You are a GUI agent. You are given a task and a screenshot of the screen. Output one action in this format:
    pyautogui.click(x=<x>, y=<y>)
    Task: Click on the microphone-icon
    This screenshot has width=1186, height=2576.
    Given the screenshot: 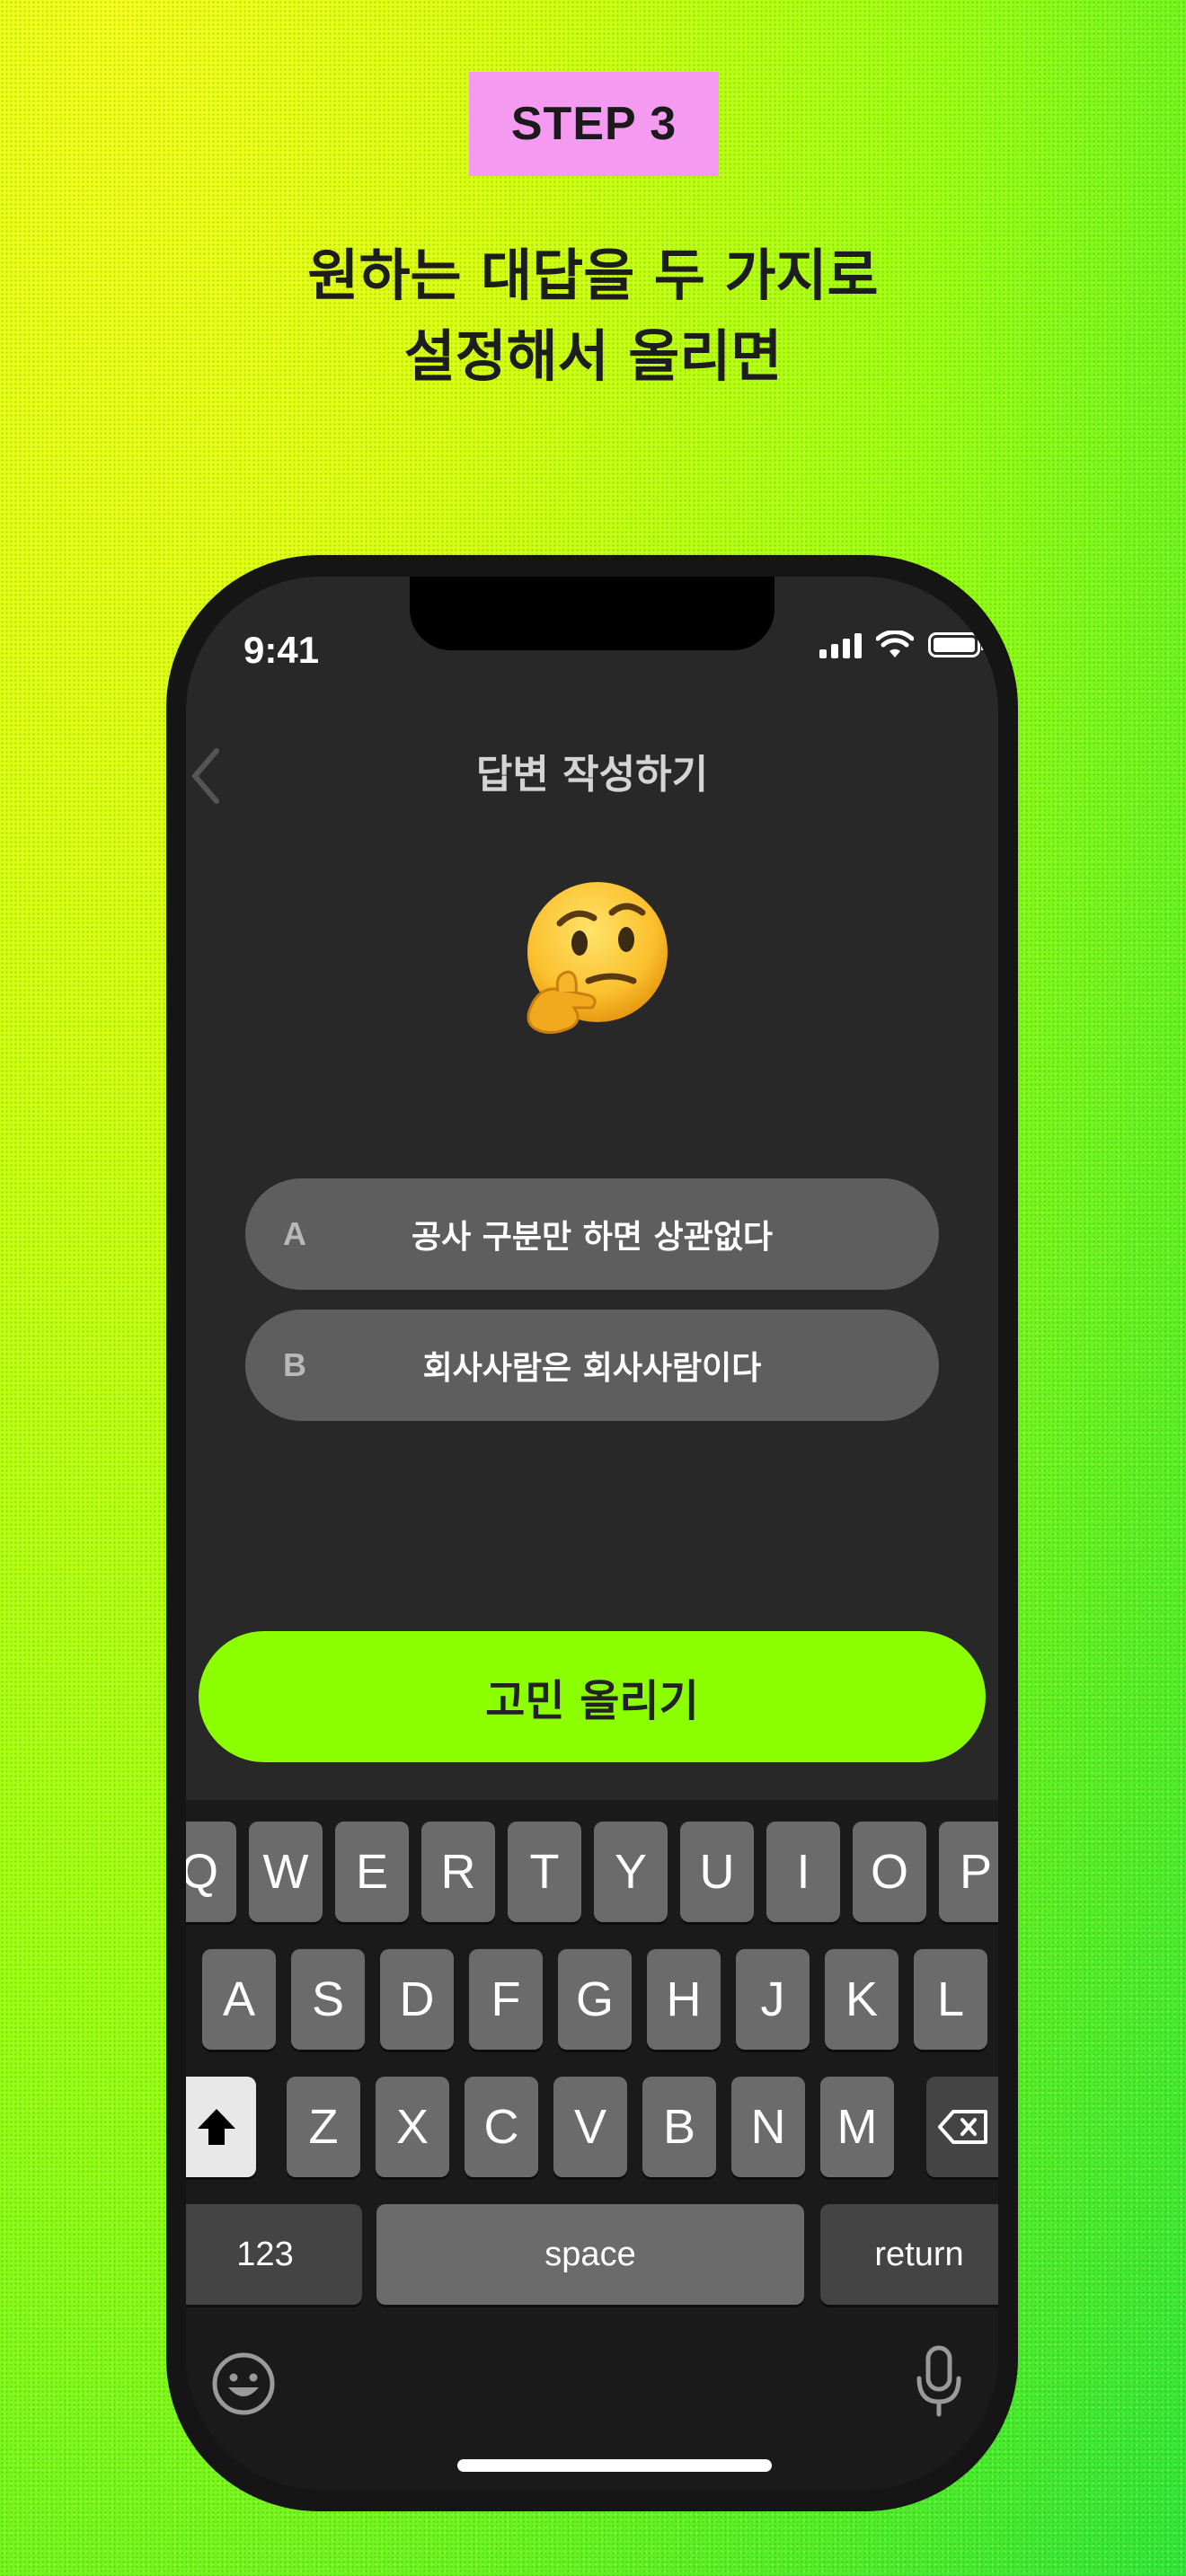 What is the action you would take?
    pyautogui.click(x=939, y=2382)
    